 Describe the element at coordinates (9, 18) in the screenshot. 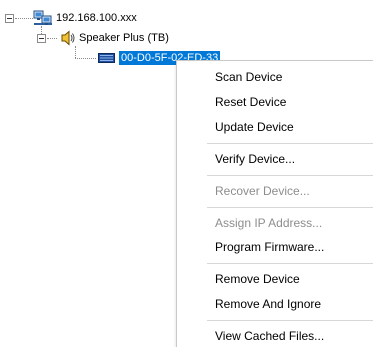

I see `root-collapse-toggle` at that location.